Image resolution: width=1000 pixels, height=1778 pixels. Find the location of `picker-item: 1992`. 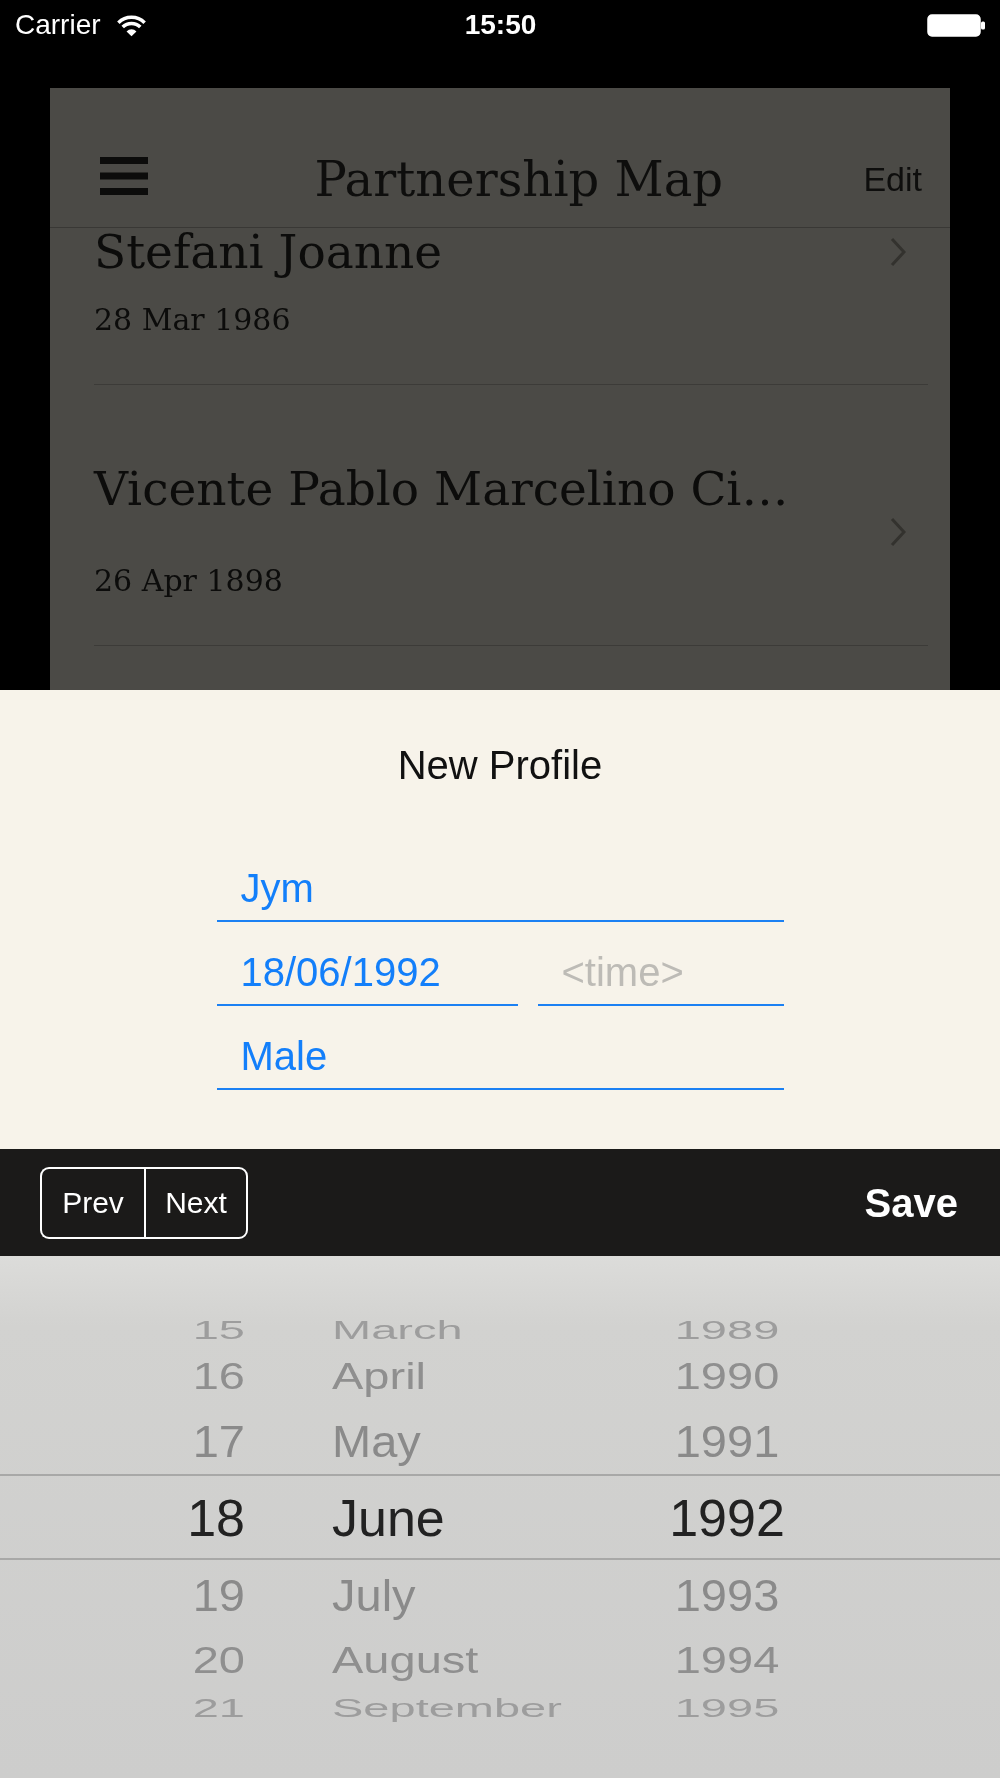

picker-item: 1992 is located at coordinates (727, 1518).